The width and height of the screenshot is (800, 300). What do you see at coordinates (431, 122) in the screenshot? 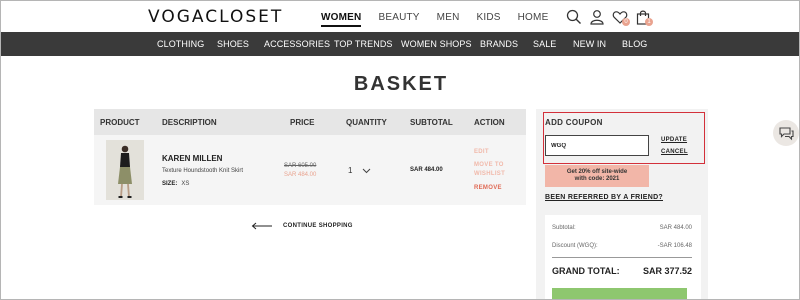
I see `col-subtotal: SUBTOTAL` at bounding box center [431, 122].